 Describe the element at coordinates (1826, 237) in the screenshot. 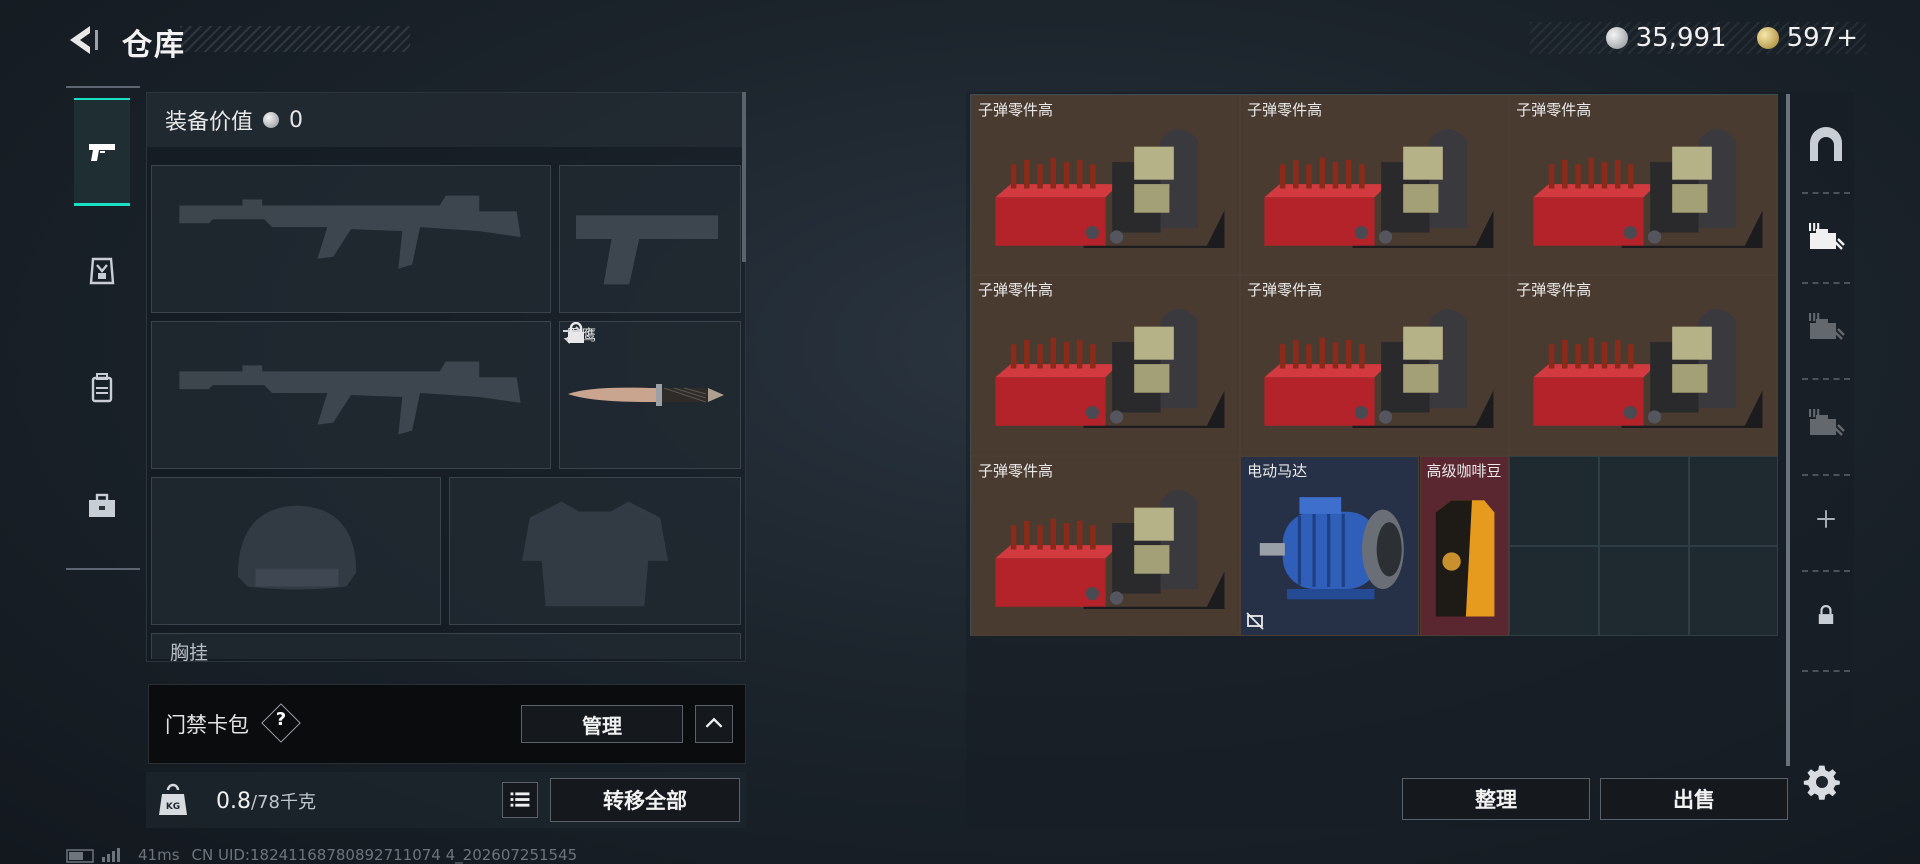

I see `rail-item-tier-1: III` at that location.